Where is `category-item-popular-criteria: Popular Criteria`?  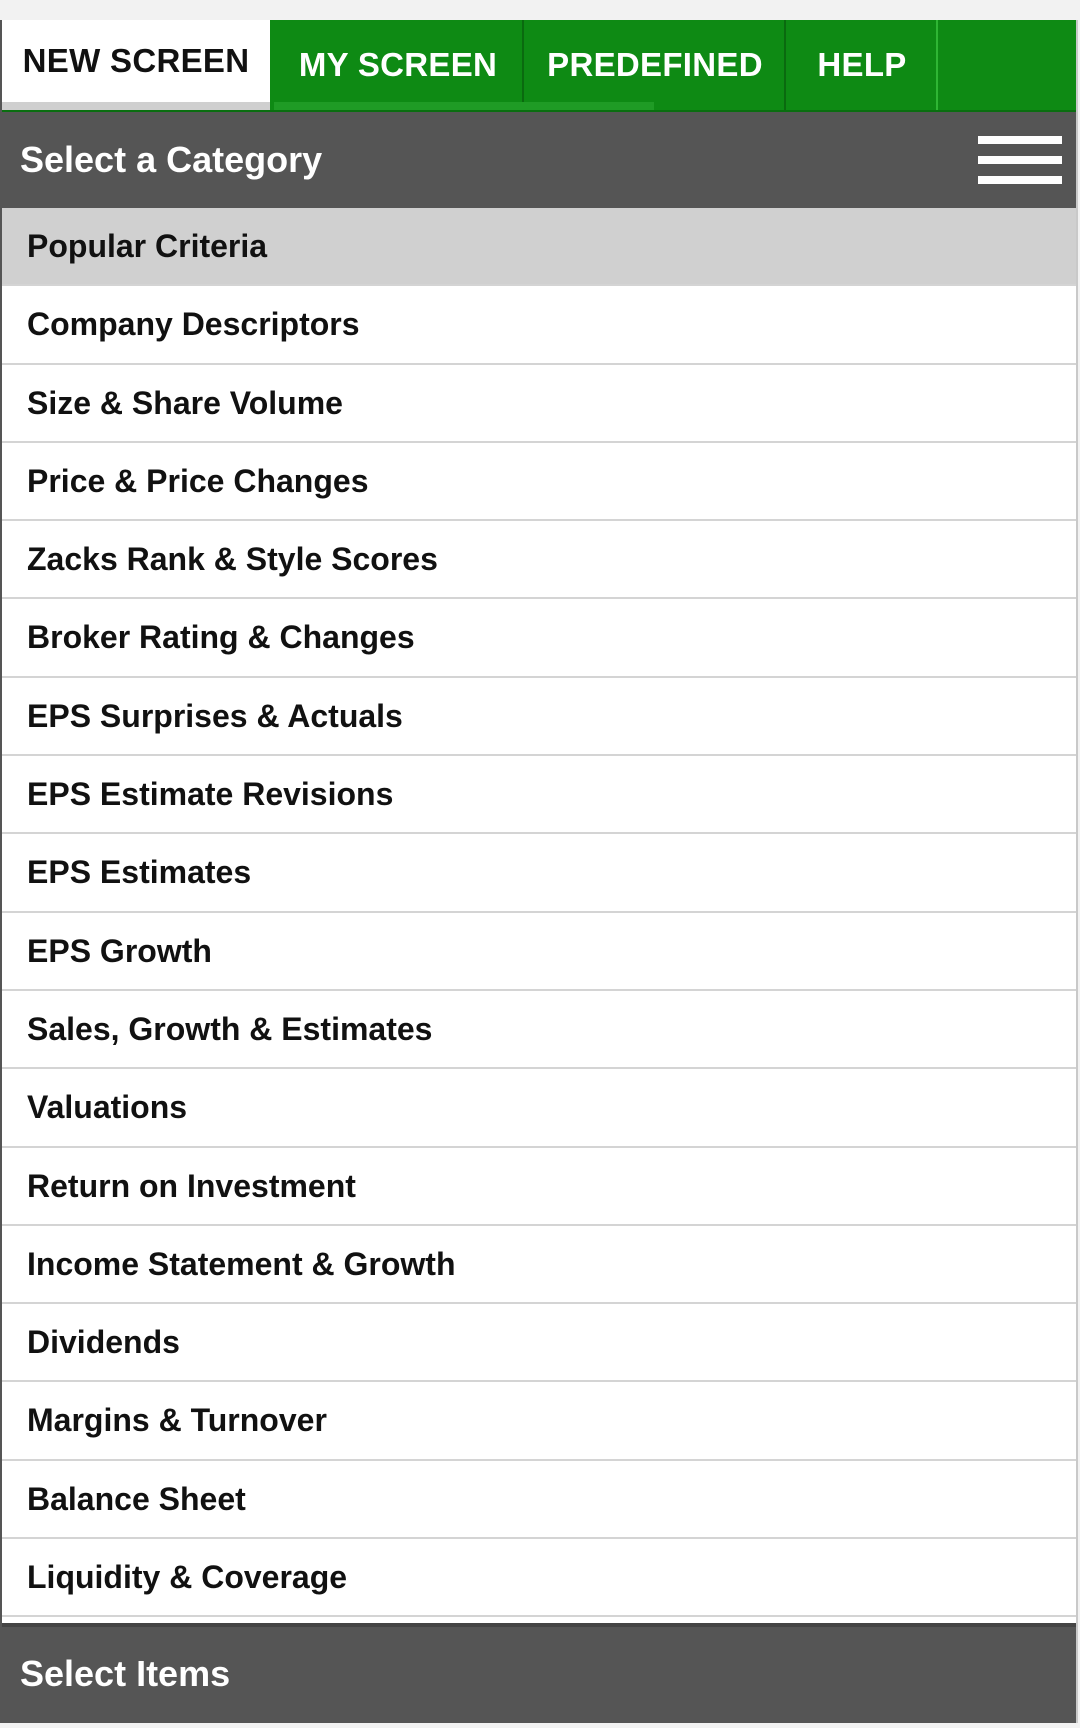
category-item-popular-criteria: Popular Criteria is located at coordinates (539, 247).